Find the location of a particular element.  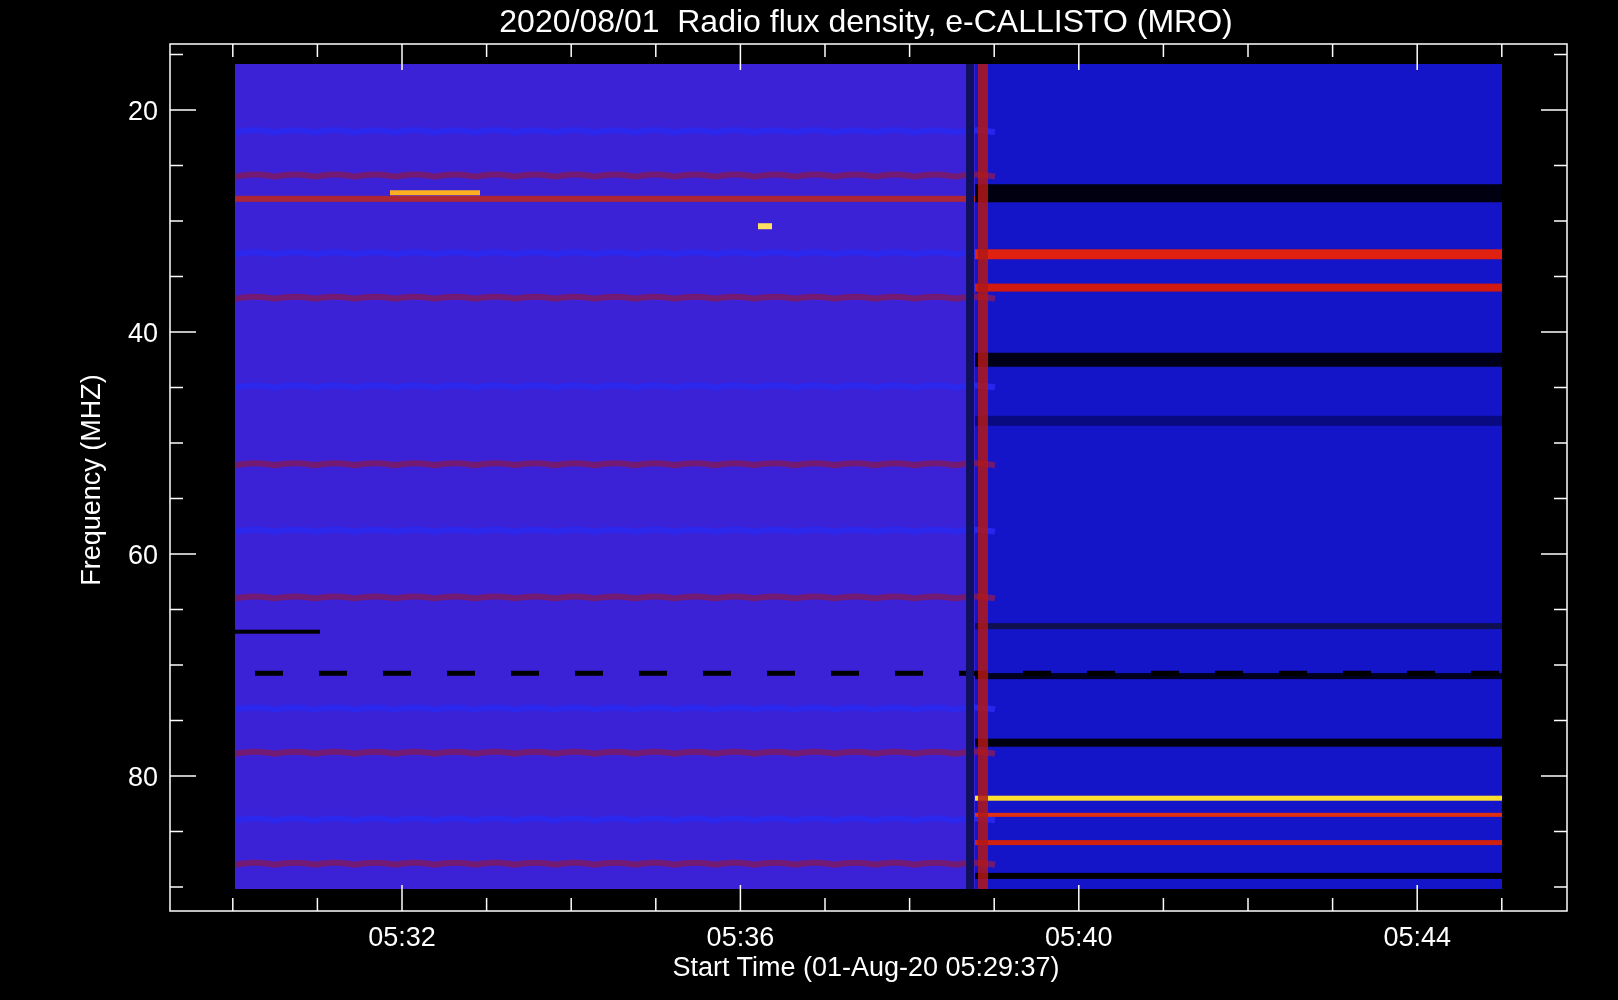

x-tick-label: 05:44 is located at coordinates (1417, 937).